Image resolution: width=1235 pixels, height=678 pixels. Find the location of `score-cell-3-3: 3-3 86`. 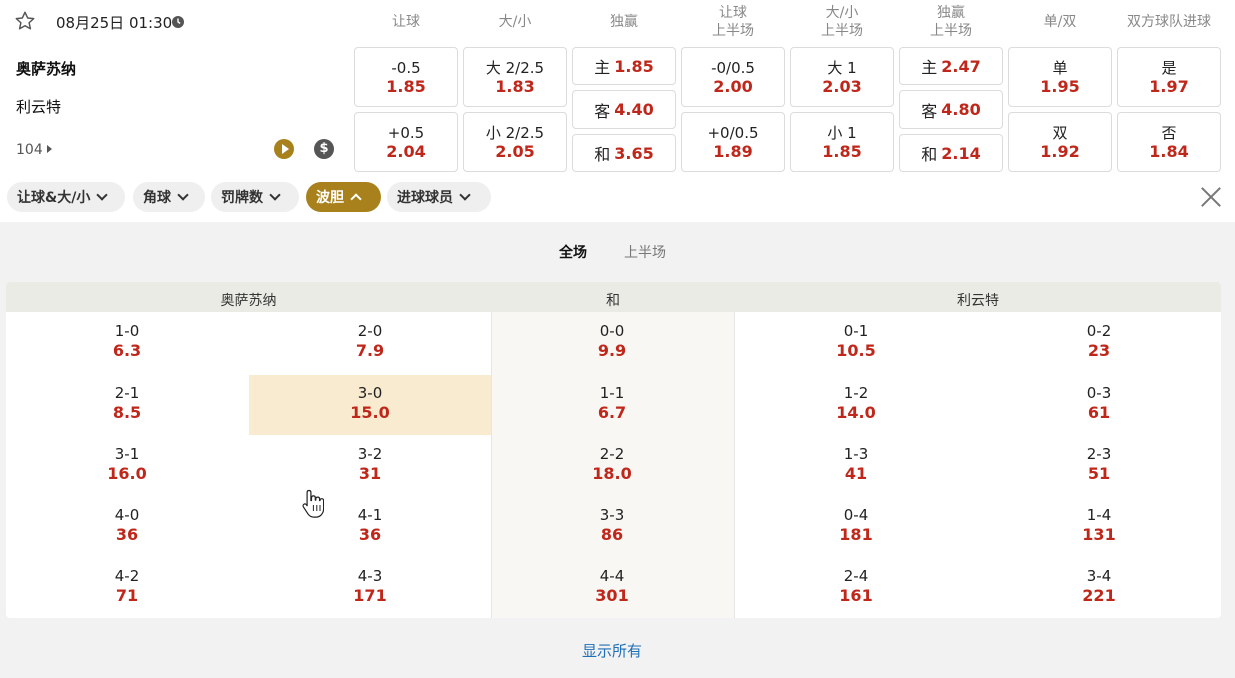

score-cell-3-3: 3-3 86 is located at coordinates (612, 525).